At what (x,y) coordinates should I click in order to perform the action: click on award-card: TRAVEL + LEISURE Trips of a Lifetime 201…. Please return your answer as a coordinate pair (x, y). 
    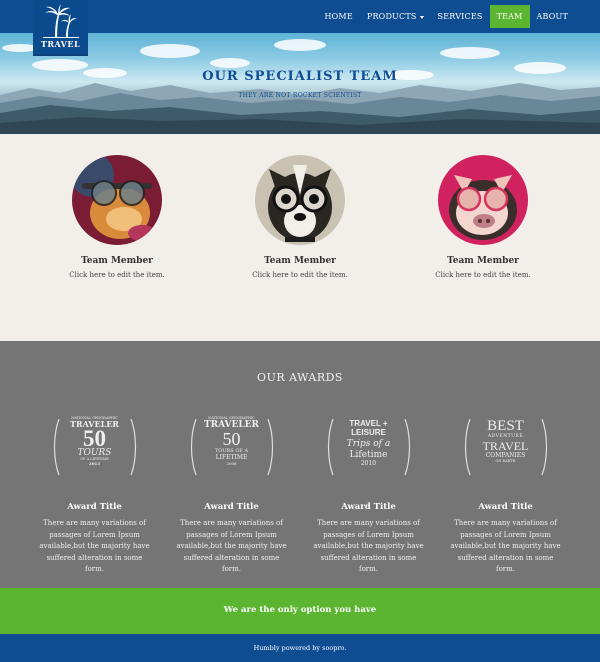
    Looking at the image, I should click on (368, 495).